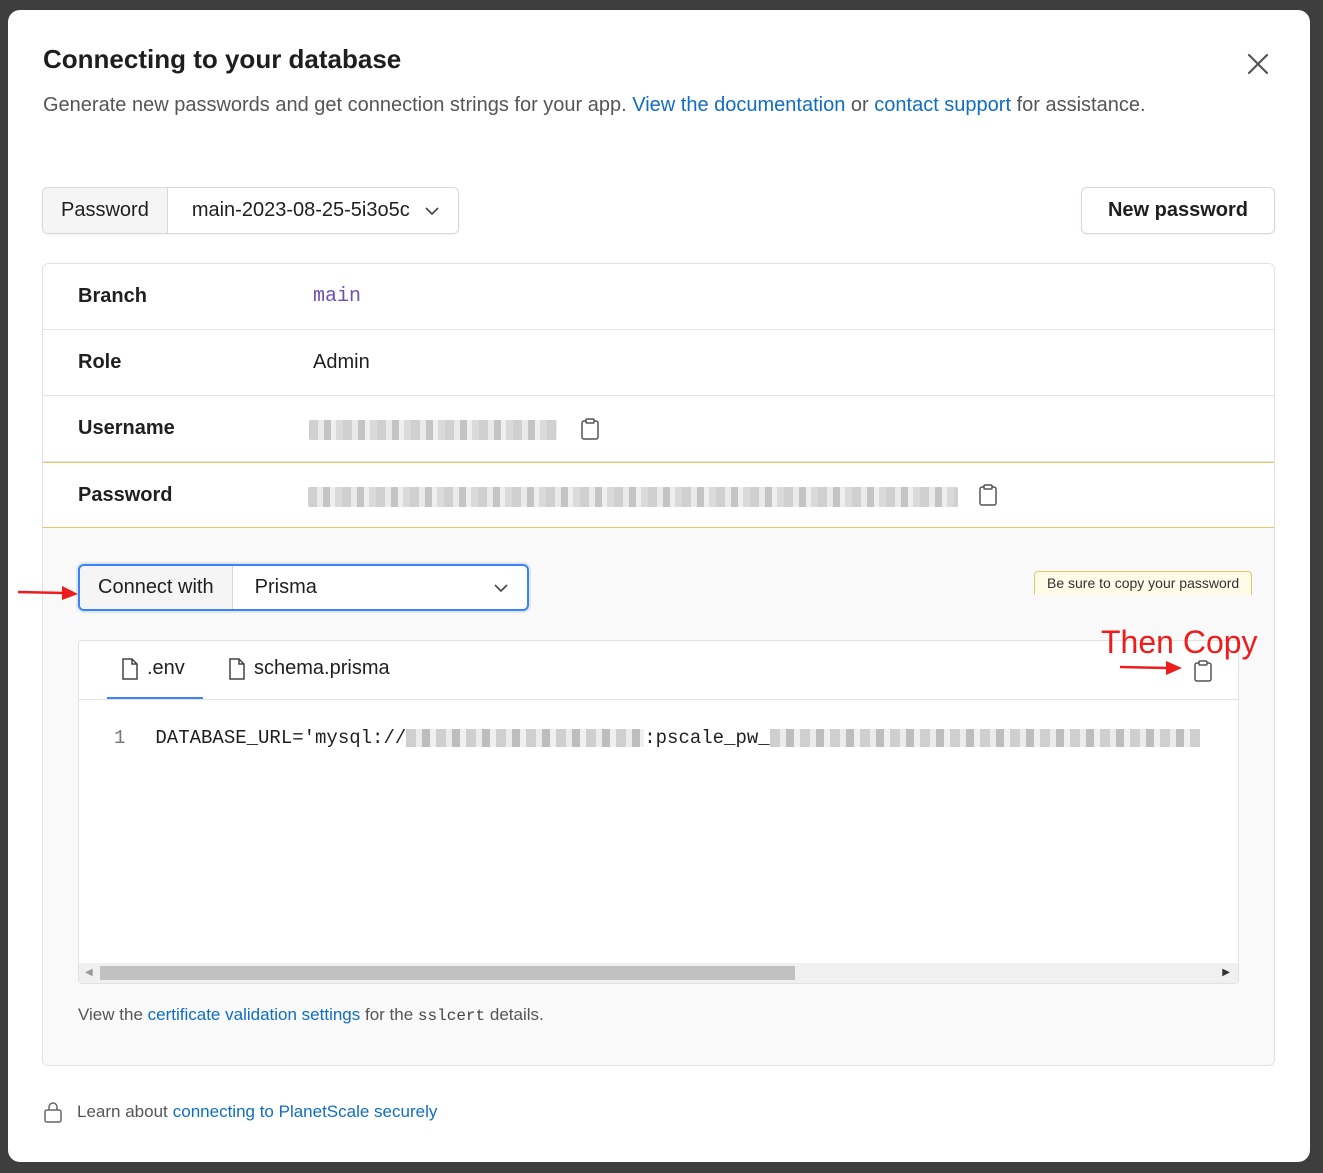 The height and width of the screenshot is (1173, 1323). Describe the element at coordinates (658, 670) in the screenshot. I see `file-tabs: .env schema.prisma` at that location.